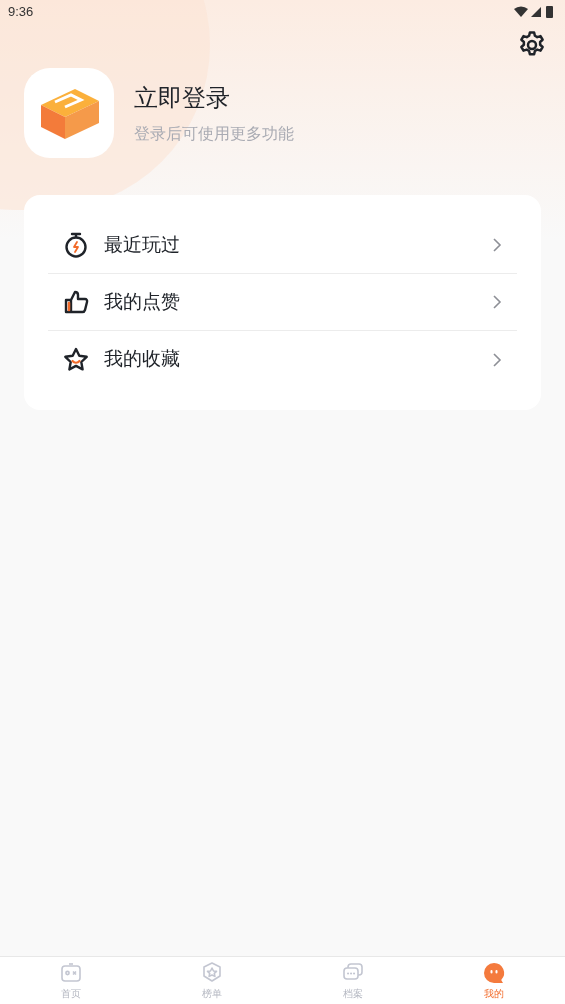 The image size is (565, 1004). What do you see at coordinates (76, 245) in the screenshot?
I see `stopwatch-icon` at bounding box center [76, 245].